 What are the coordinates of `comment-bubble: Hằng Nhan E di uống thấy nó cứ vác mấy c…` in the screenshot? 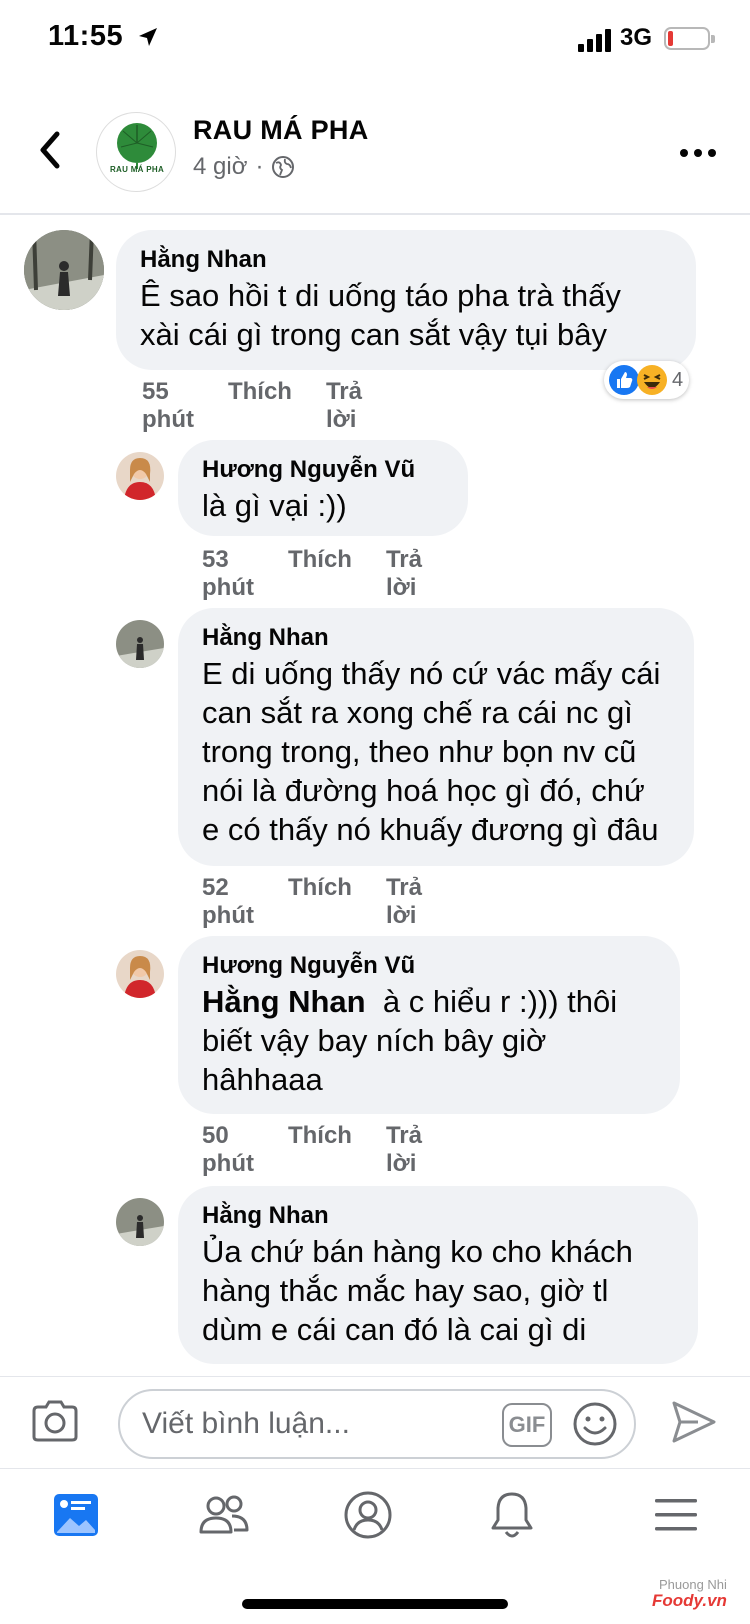 It's located at (436, 737).